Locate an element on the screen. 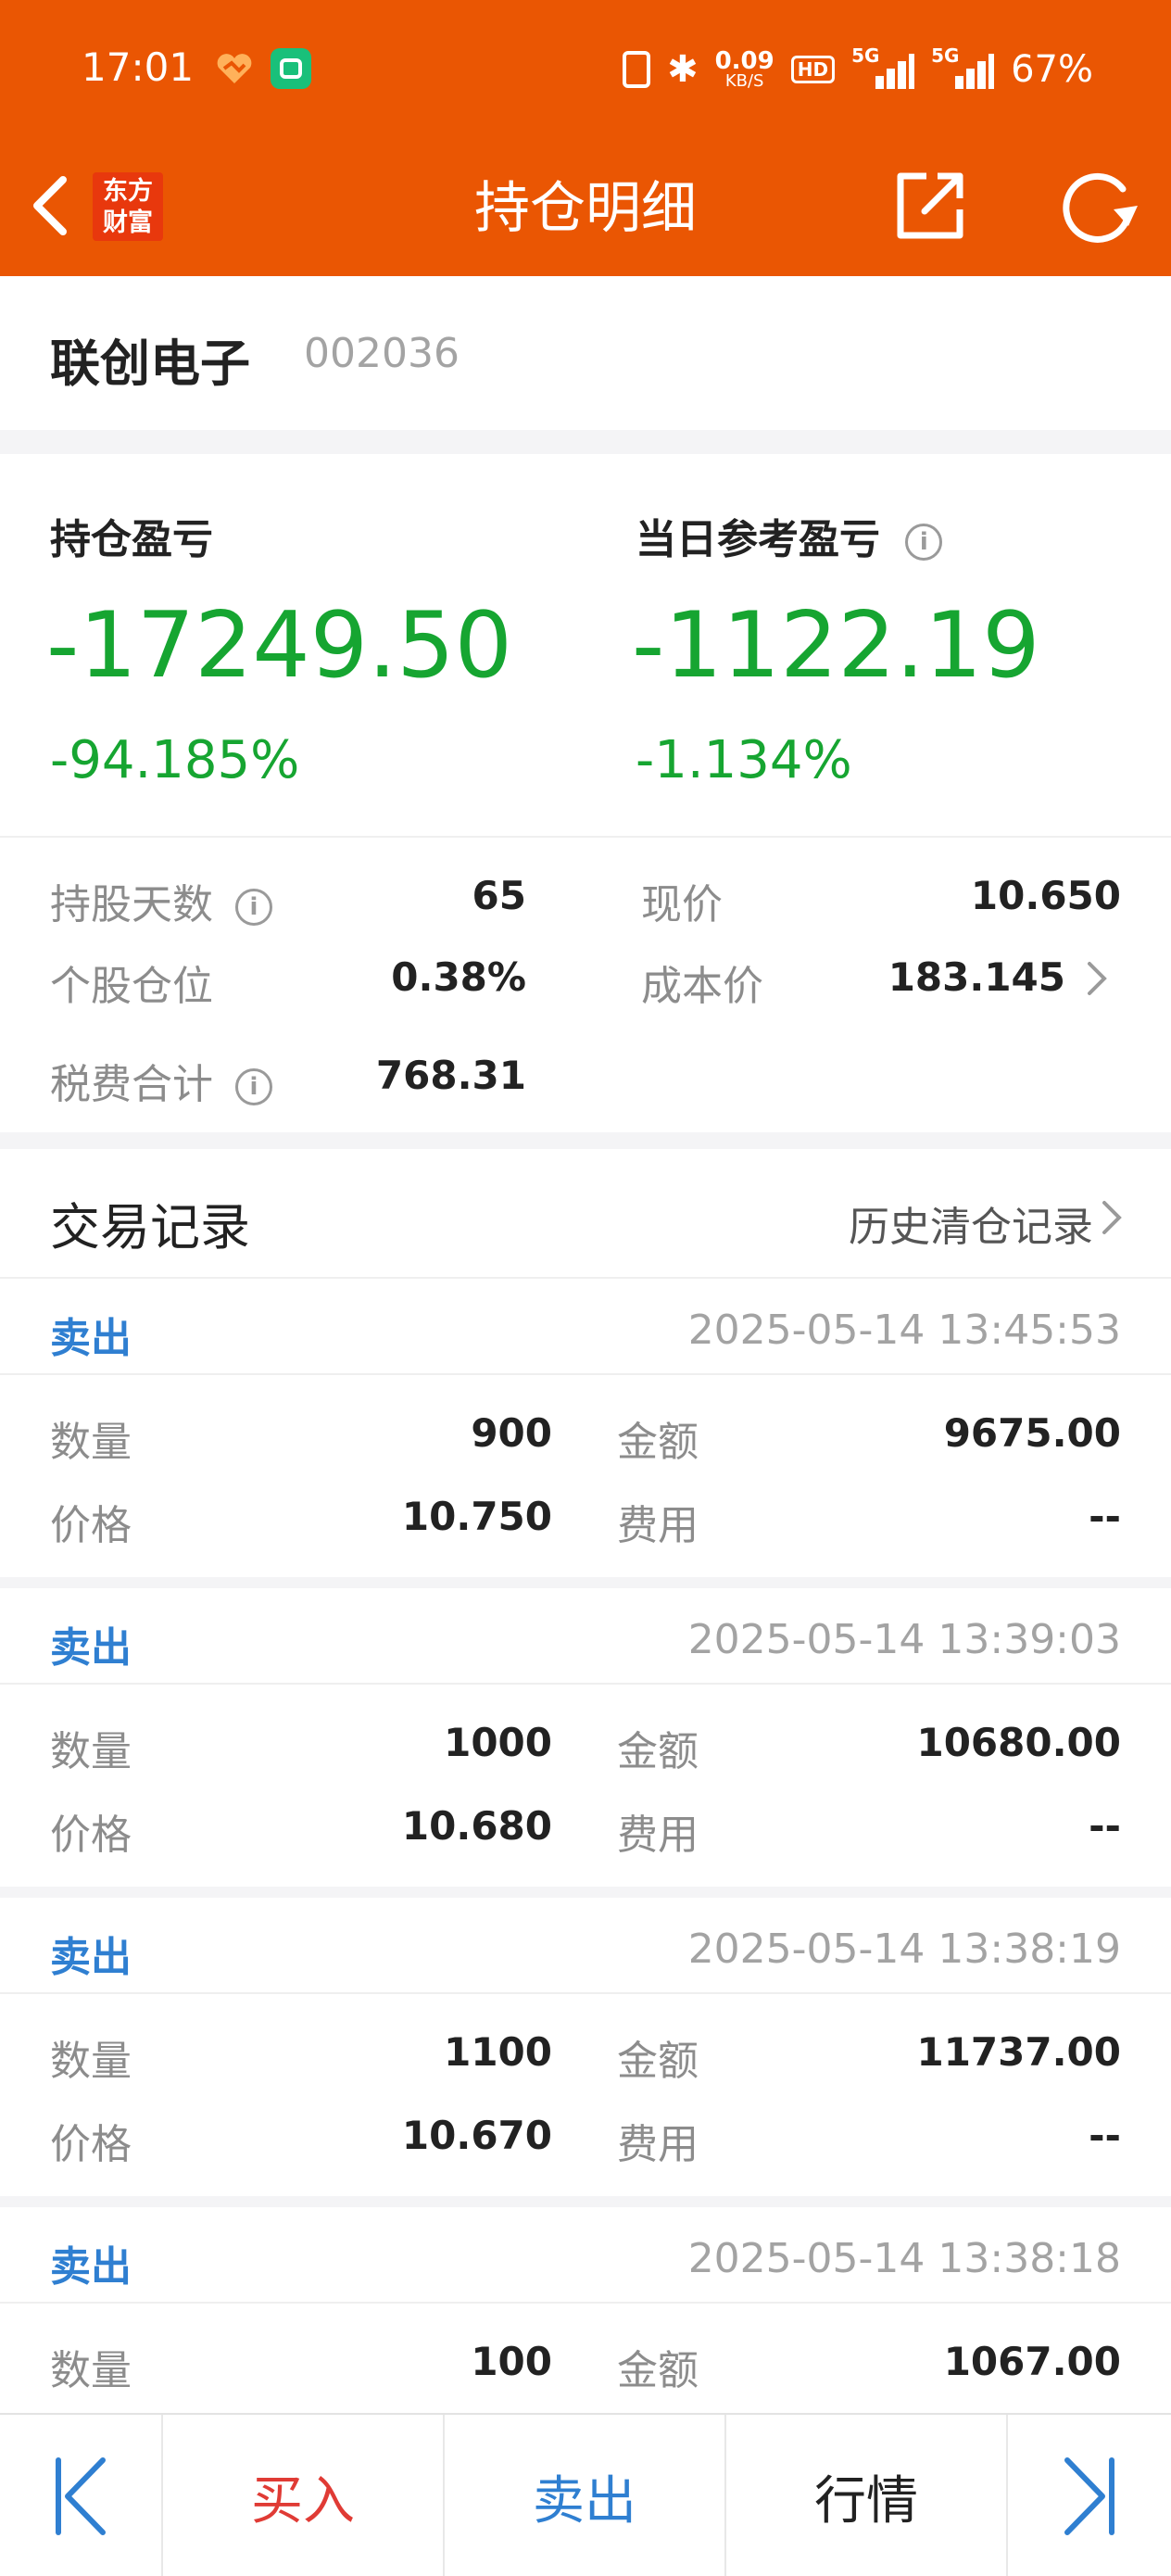  last-page-icon is located at coordinates (1089, 2496).